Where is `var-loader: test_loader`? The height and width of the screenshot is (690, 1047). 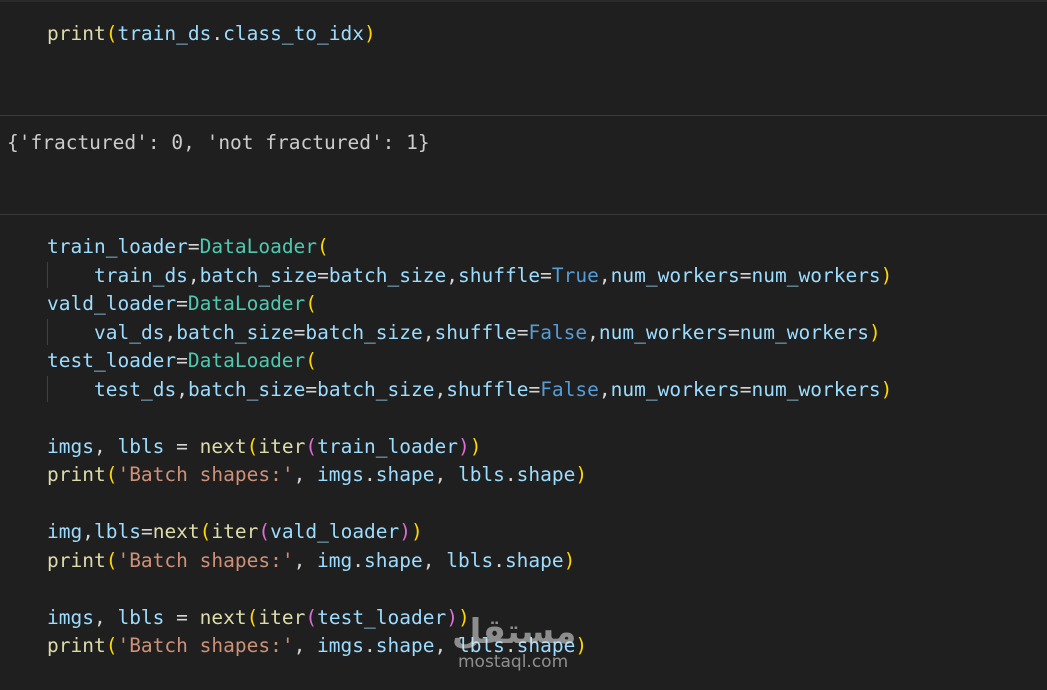 var-loader: test_loader is located at coordinates (382, 617).